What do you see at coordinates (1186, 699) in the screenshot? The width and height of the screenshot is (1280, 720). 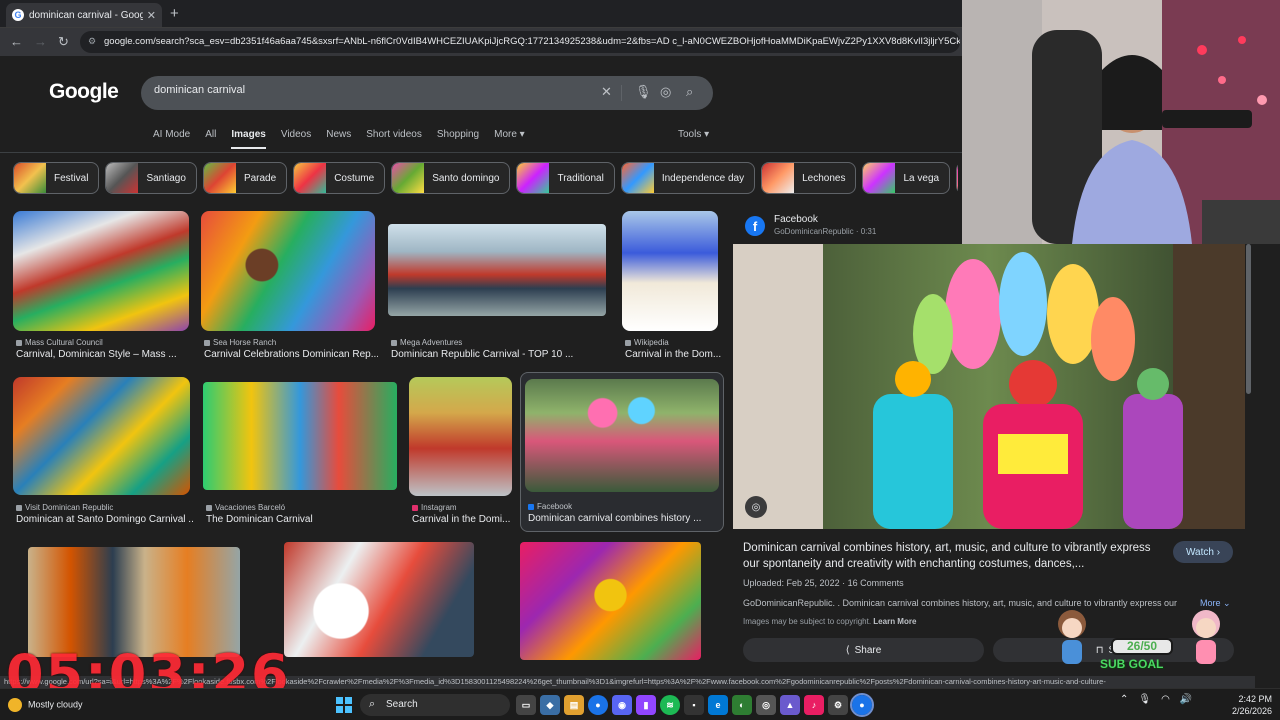 I see `volume-icon: 🔊` at bounding box center [1186, 699].